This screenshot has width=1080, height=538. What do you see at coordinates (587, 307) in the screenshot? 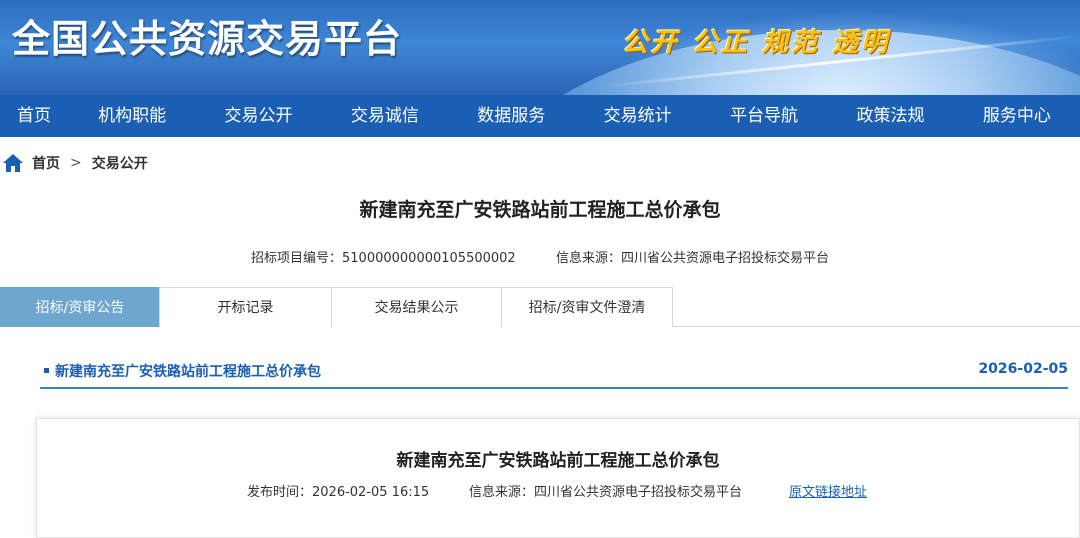
I see `tab-document-clarification: 招标/资审文件澄清` at bounding box center [587, 307].